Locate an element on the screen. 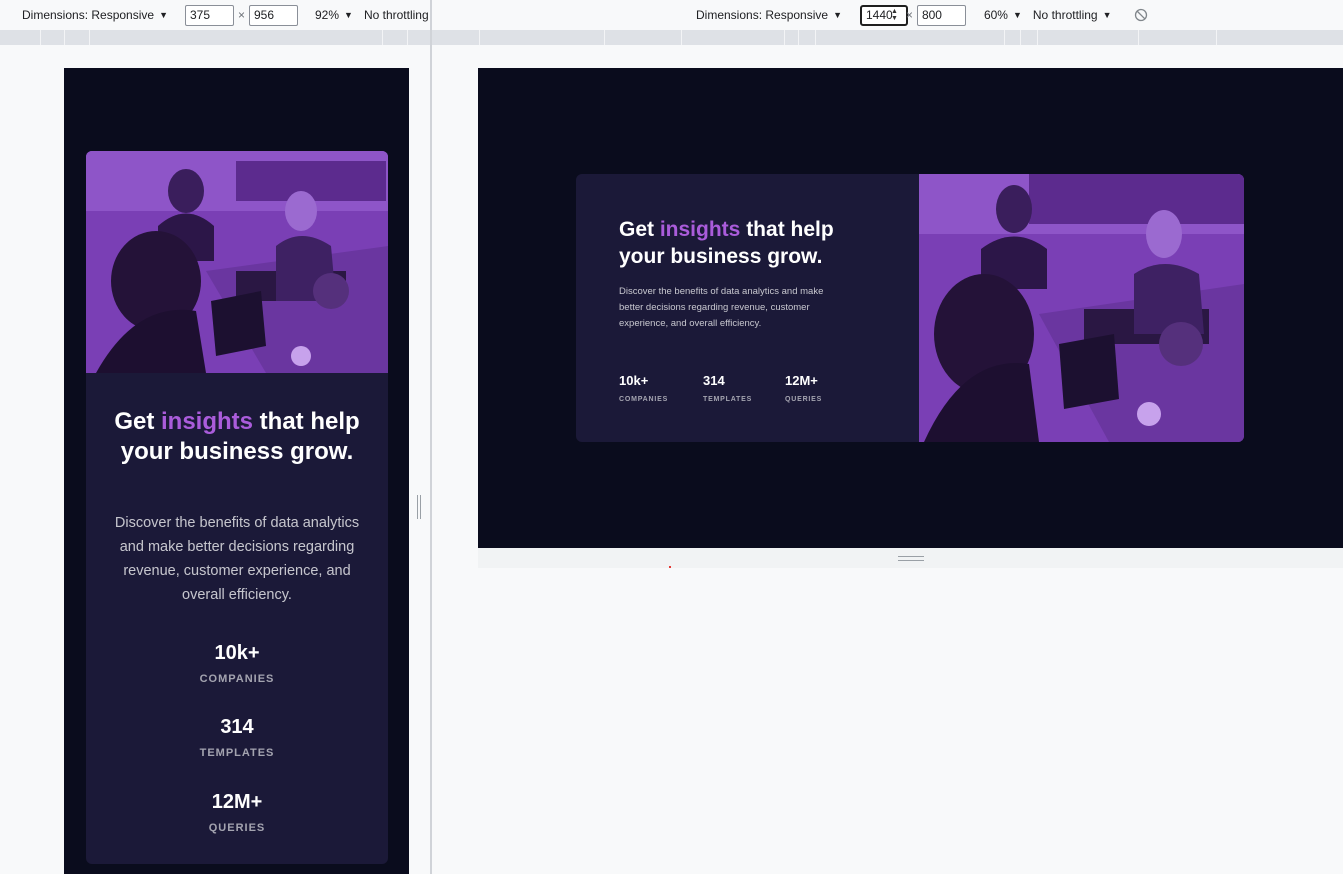 This screenshot has height=874, width=1343. spinner-icon: ▲ ▼ is located at coordinates (894, 15).